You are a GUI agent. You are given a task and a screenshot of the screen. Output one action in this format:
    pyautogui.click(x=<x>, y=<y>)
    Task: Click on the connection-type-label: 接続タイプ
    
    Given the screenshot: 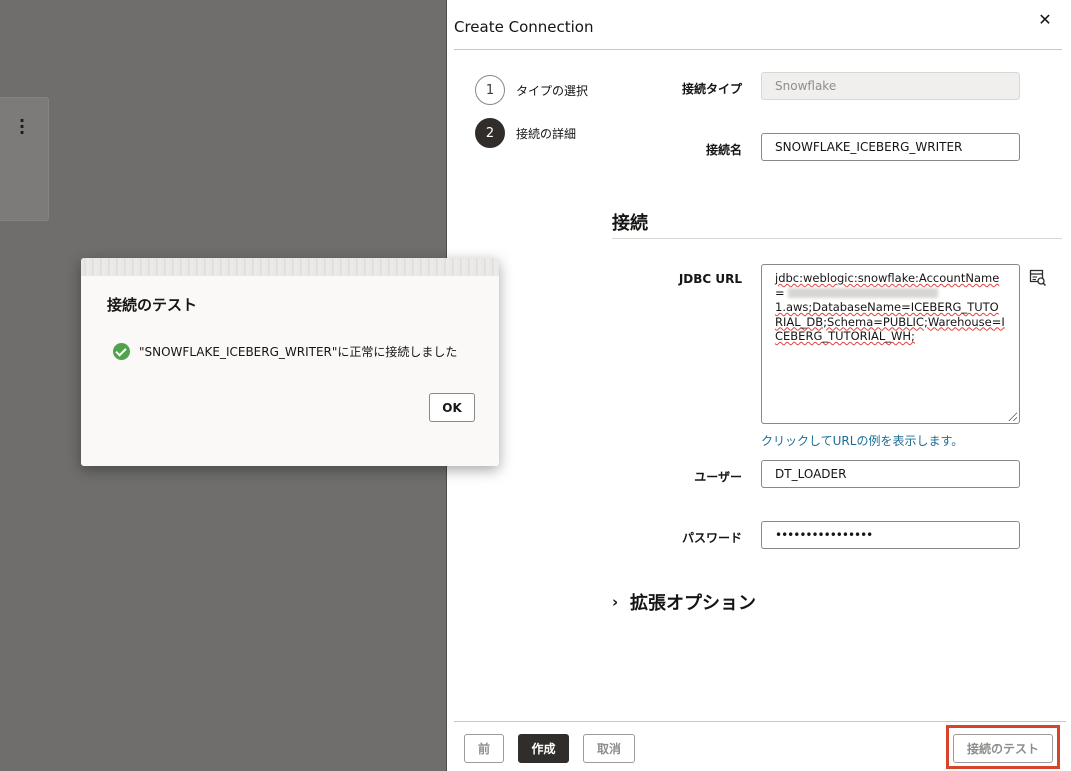 What is the action you would take?
    pyautogui.click(x=711, y=89)
    